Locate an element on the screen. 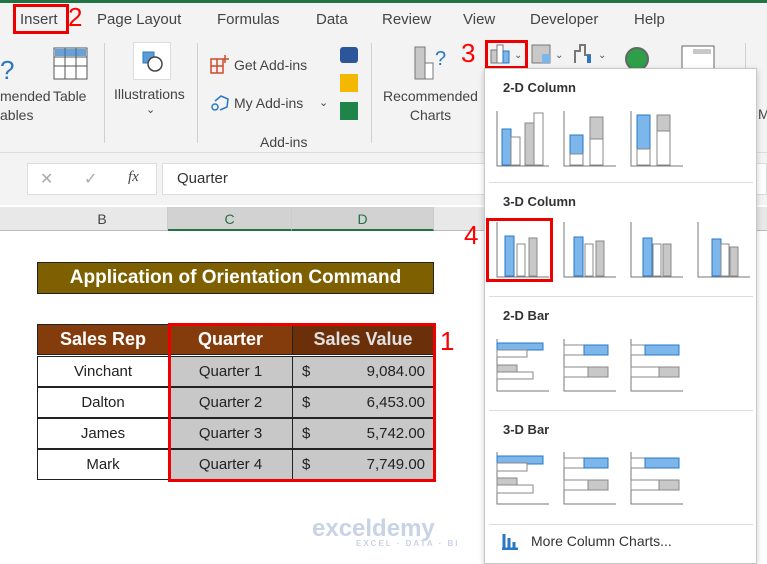 This screenshot has width=767, height=564. tab-developer: Developer is located at coordinates (564, 19).